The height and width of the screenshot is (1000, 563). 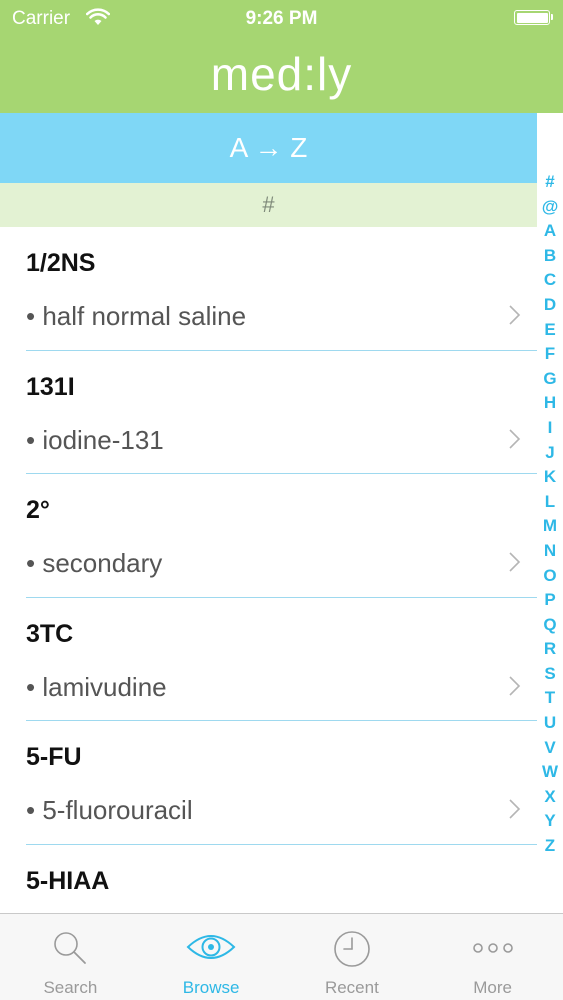 What do you see at coordinates (550, 551) in the screenshot?
I see `index-letter: N` at bounding box center [550, 551].